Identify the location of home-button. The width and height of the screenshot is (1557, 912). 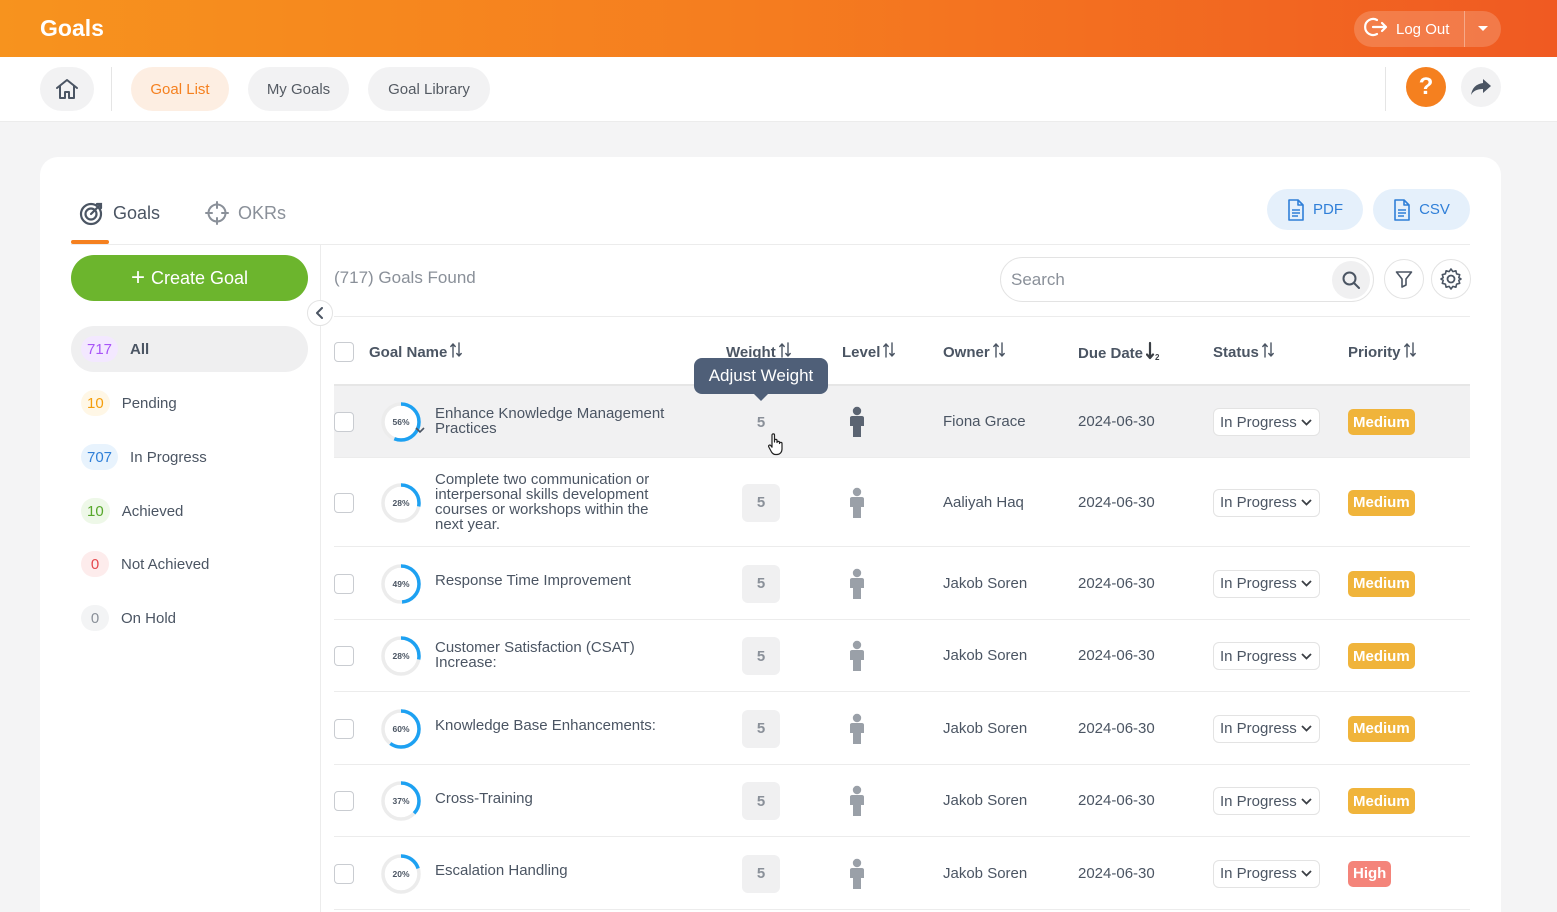
(67, 89).